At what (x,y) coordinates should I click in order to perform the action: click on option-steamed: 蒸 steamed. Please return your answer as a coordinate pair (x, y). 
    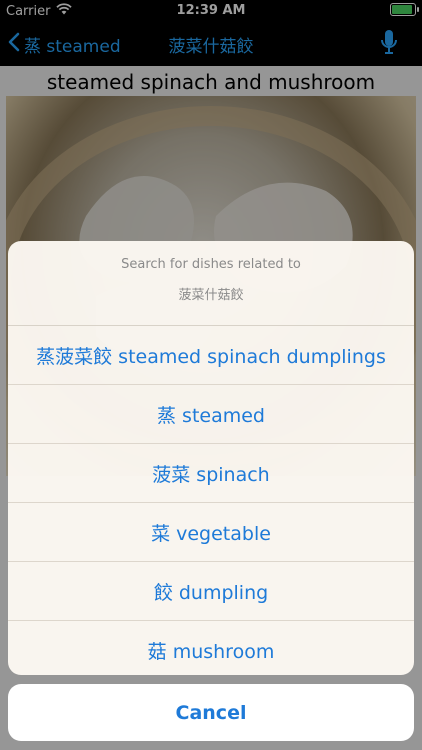
    Looking at the image, I should click on (211, 414).